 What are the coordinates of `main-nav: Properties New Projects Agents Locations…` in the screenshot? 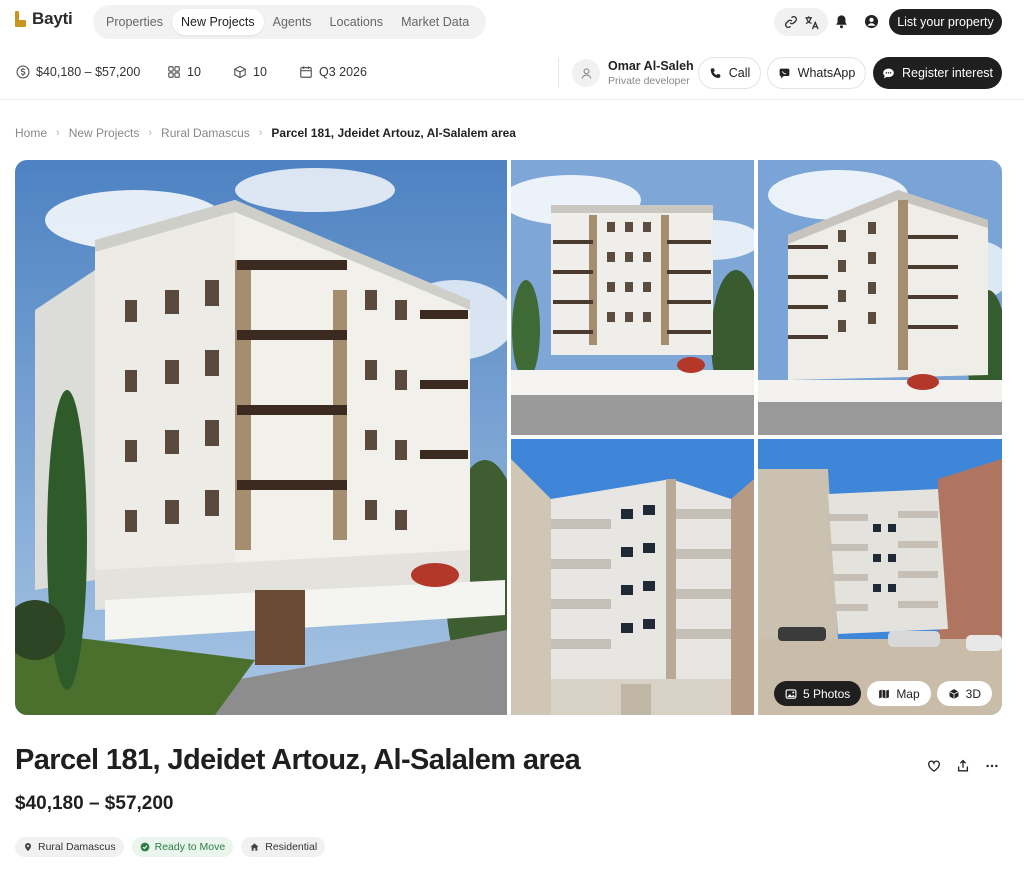 It's located at (289, 22).